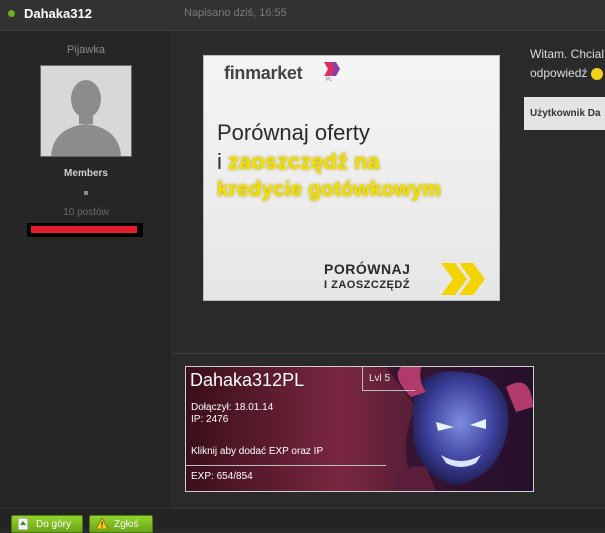 This screenshot has height=533, width=605. I want to click on level-label: Lvl 5, so click(380, 378).